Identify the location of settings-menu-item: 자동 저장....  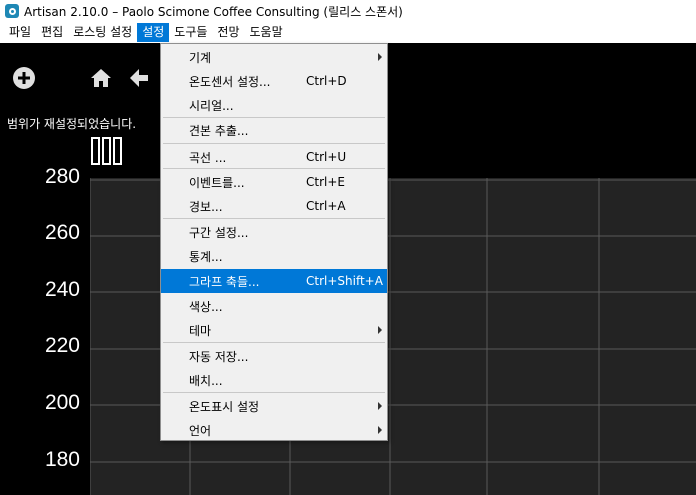
(274, 356).